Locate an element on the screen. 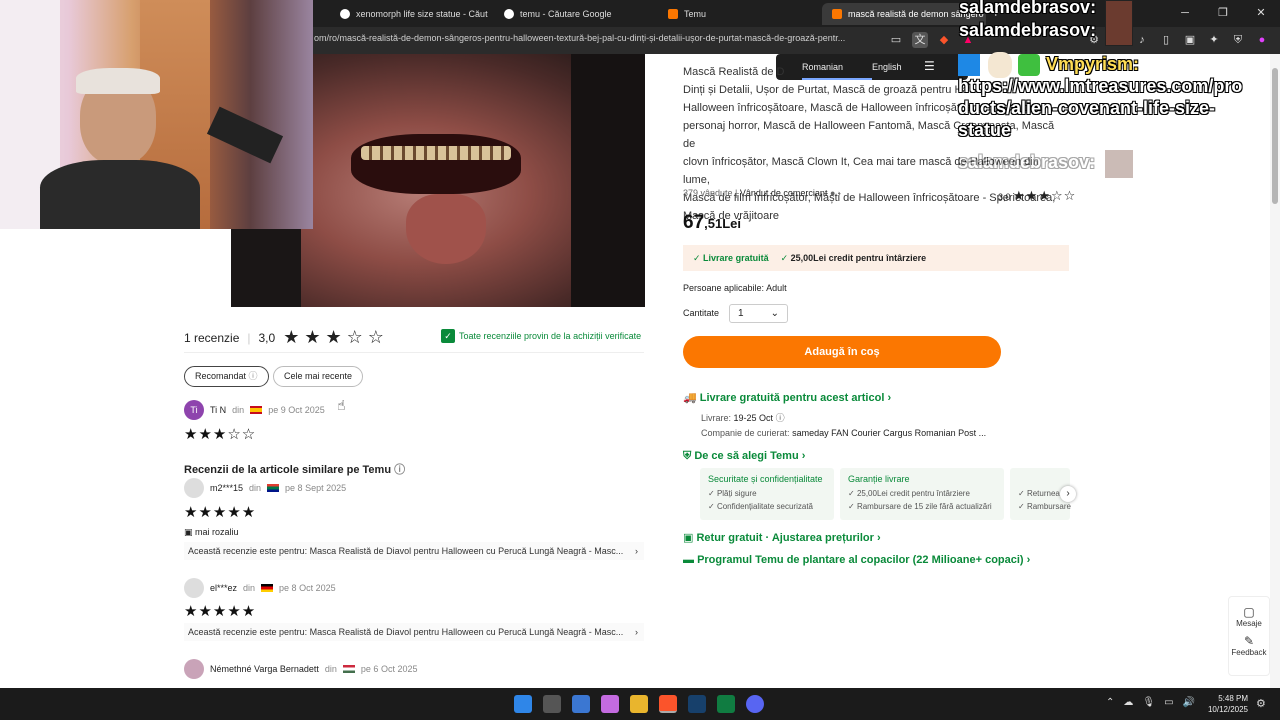  widgets-icon is located at coordinates (581, 704).